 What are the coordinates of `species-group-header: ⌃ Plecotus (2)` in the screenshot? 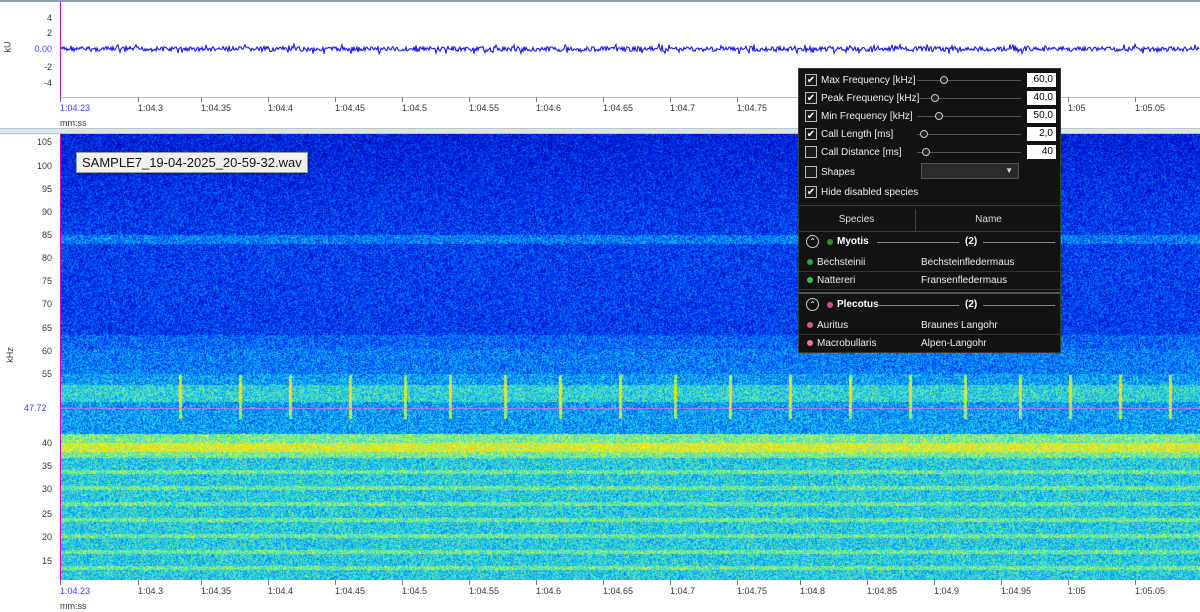 It's located at (929, 305).